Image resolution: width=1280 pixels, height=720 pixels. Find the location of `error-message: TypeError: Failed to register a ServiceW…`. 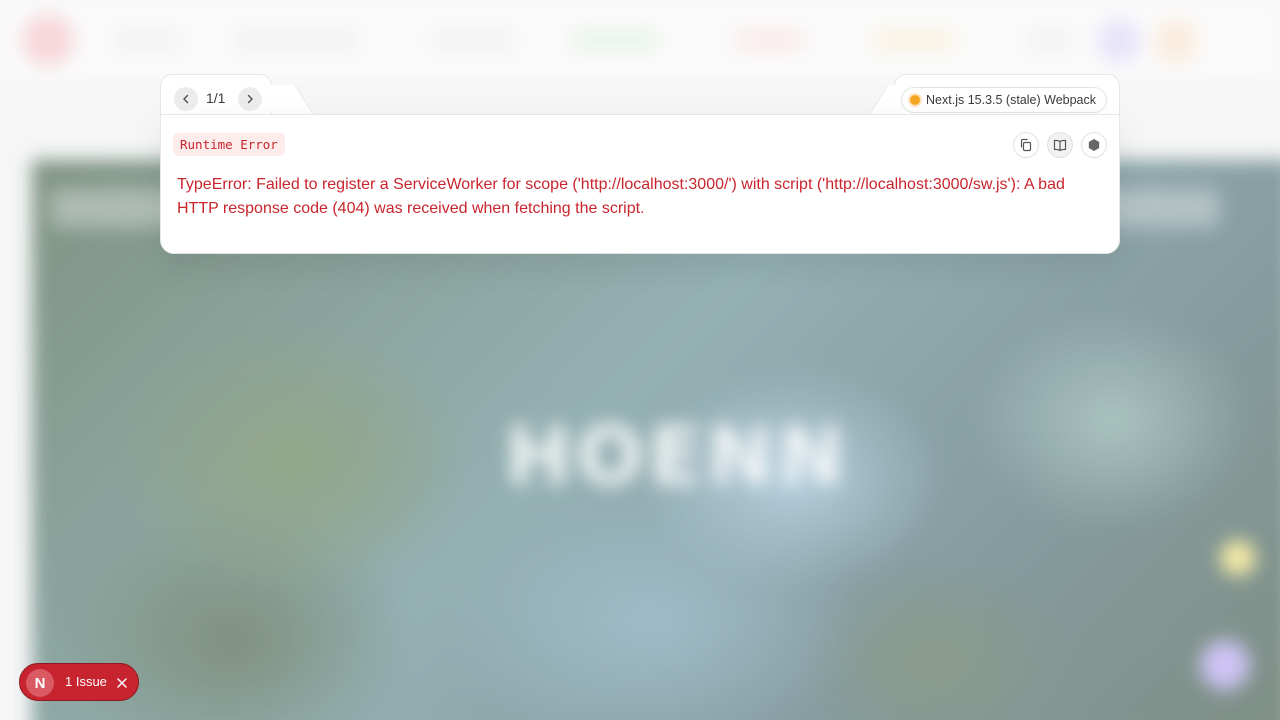

error-message: TypeError: Failed to register a ServiceW… is located at coordinates (621, 196).